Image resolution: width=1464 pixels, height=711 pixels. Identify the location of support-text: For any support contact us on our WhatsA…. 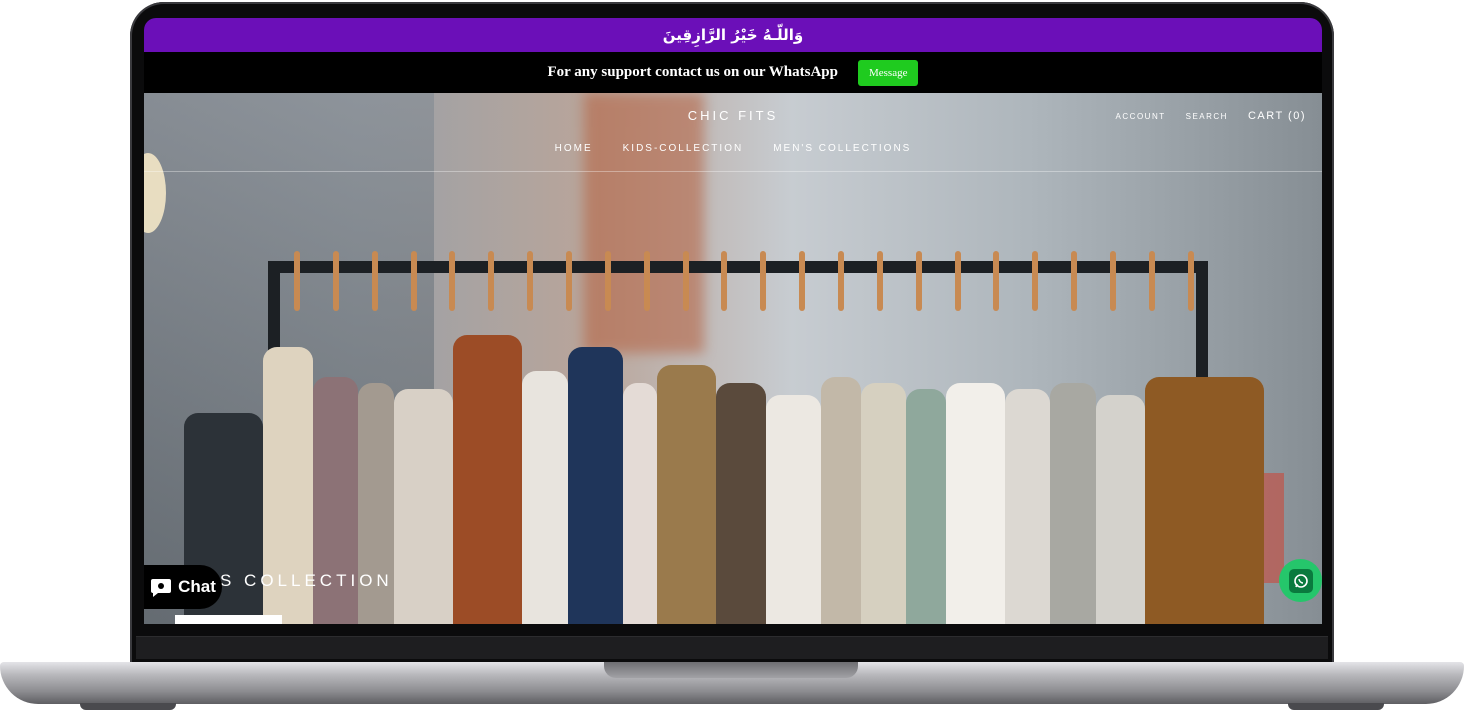
(692, 72).